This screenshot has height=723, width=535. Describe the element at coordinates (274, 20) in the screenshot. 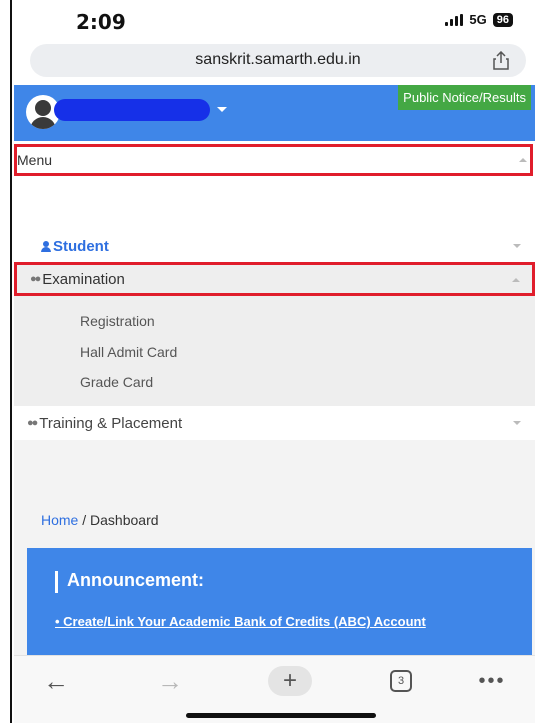

I see `status-bar: 2:09 5G 96` at that location.